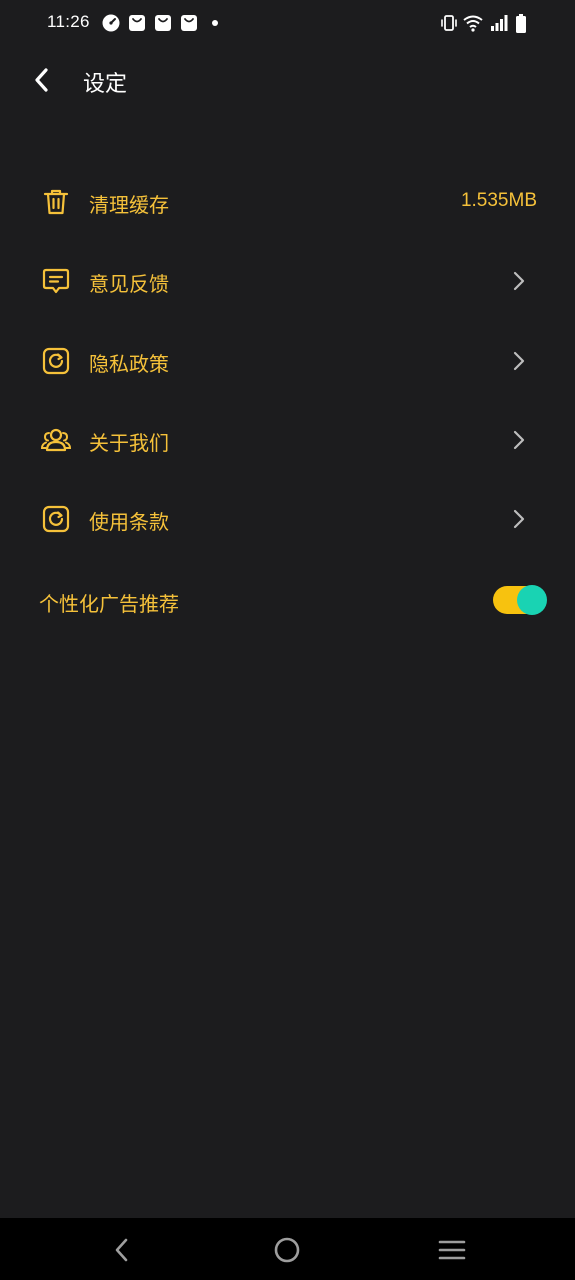 This screenshot has width=575, height=1280. I want to click on nav-back-button, so click(122, 1250).